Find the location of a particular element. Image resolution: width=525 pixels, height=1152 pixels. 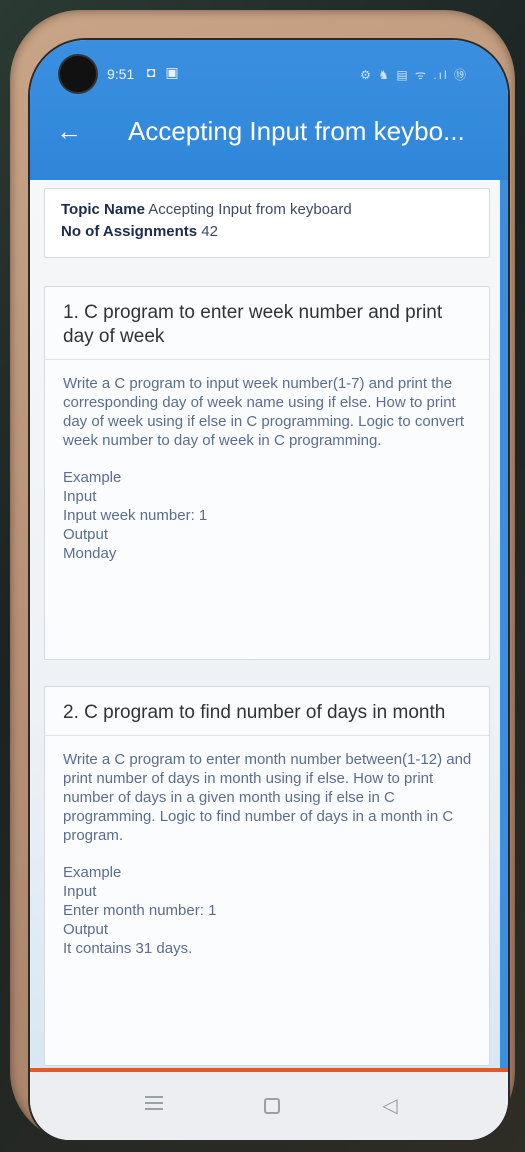

back-arrow-icon: ← is located at coordinates (69, 131).